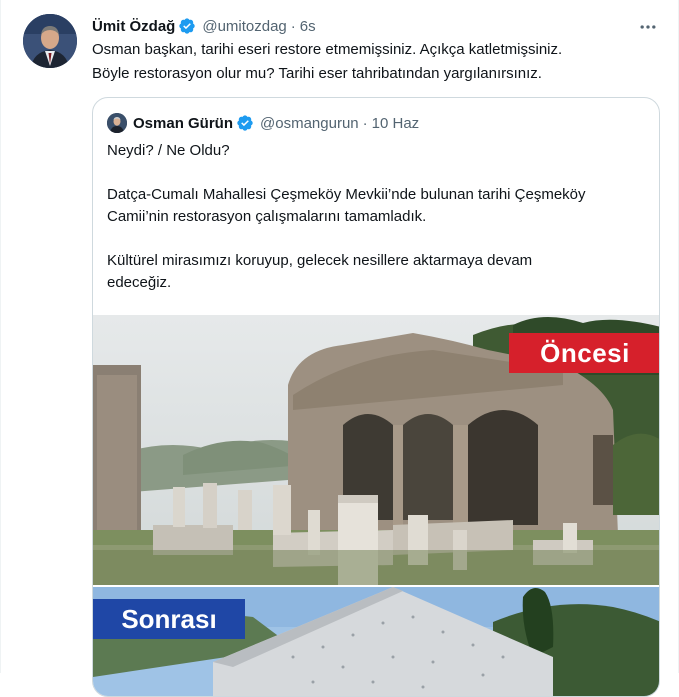  What do you see at coordinates (139, 282) in the screenshot?
I see `quoted-text-line: edeceğiz.` at bounding box center [139, 282].